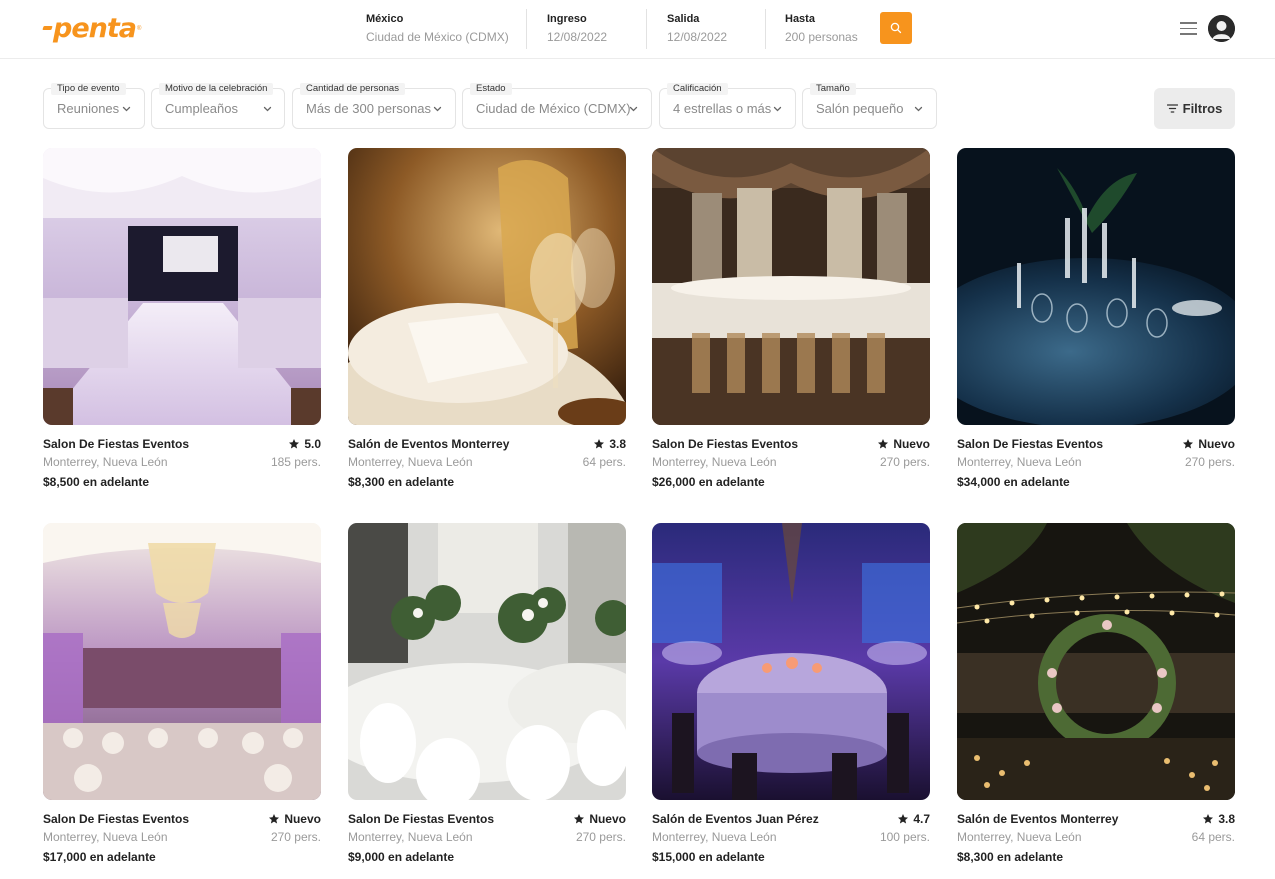 The width and height of the screenshot is (1275, 879). What do you see at coordinates (553, 108) in the screenshot?
I see `filter-state-value: Ciudad de México (CDMX)` at bounding box center [553, 108].